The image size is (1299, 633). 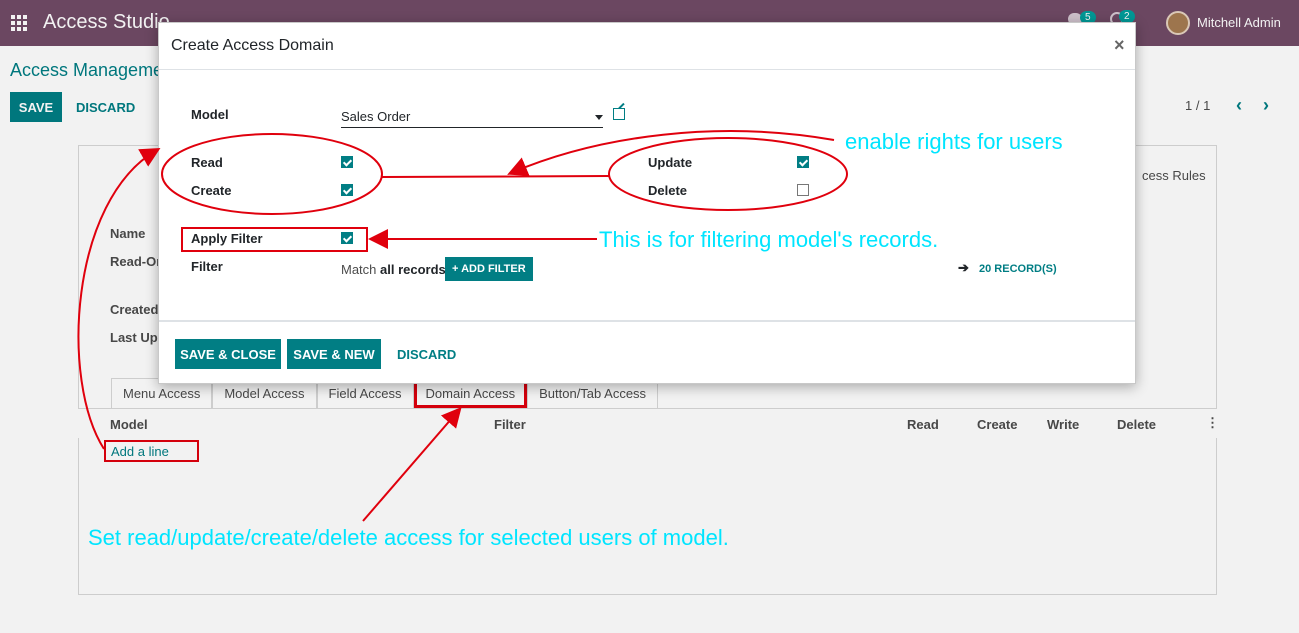 I want to click on arrow-right-icon: ➔, so click(x=963, y=267).